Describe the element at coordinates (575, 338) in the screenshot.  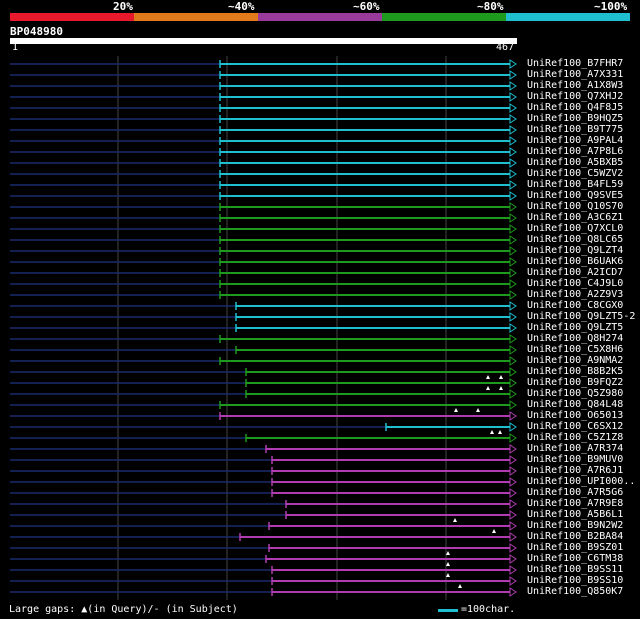
I see `hit-label: UniRef100_Q8H274` at that location.